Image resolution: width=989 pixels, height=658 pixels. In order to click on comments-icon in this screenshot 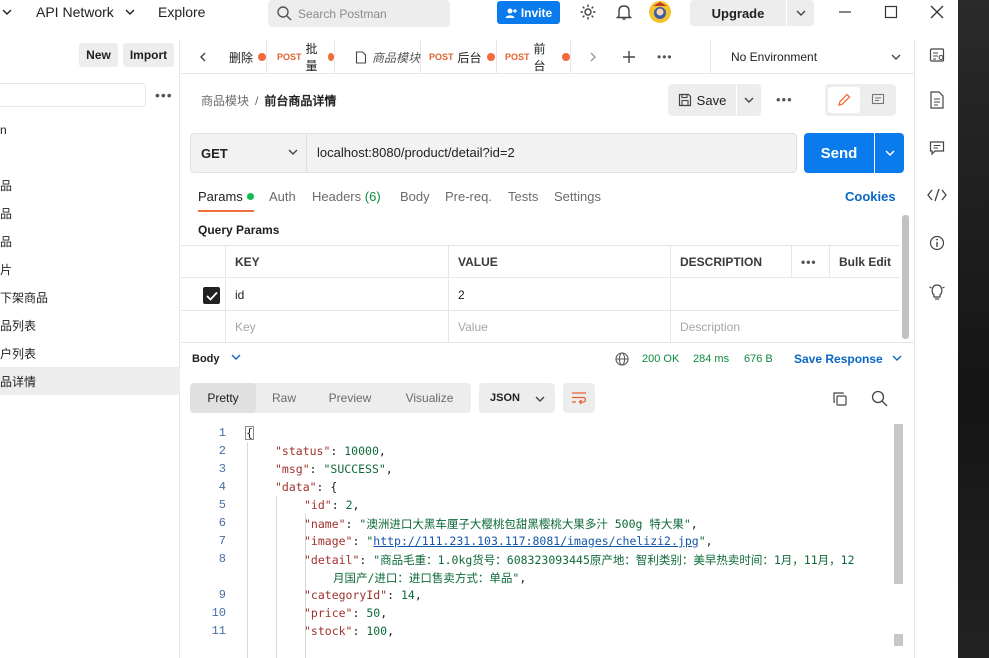, I will do `click(937, 148)`.